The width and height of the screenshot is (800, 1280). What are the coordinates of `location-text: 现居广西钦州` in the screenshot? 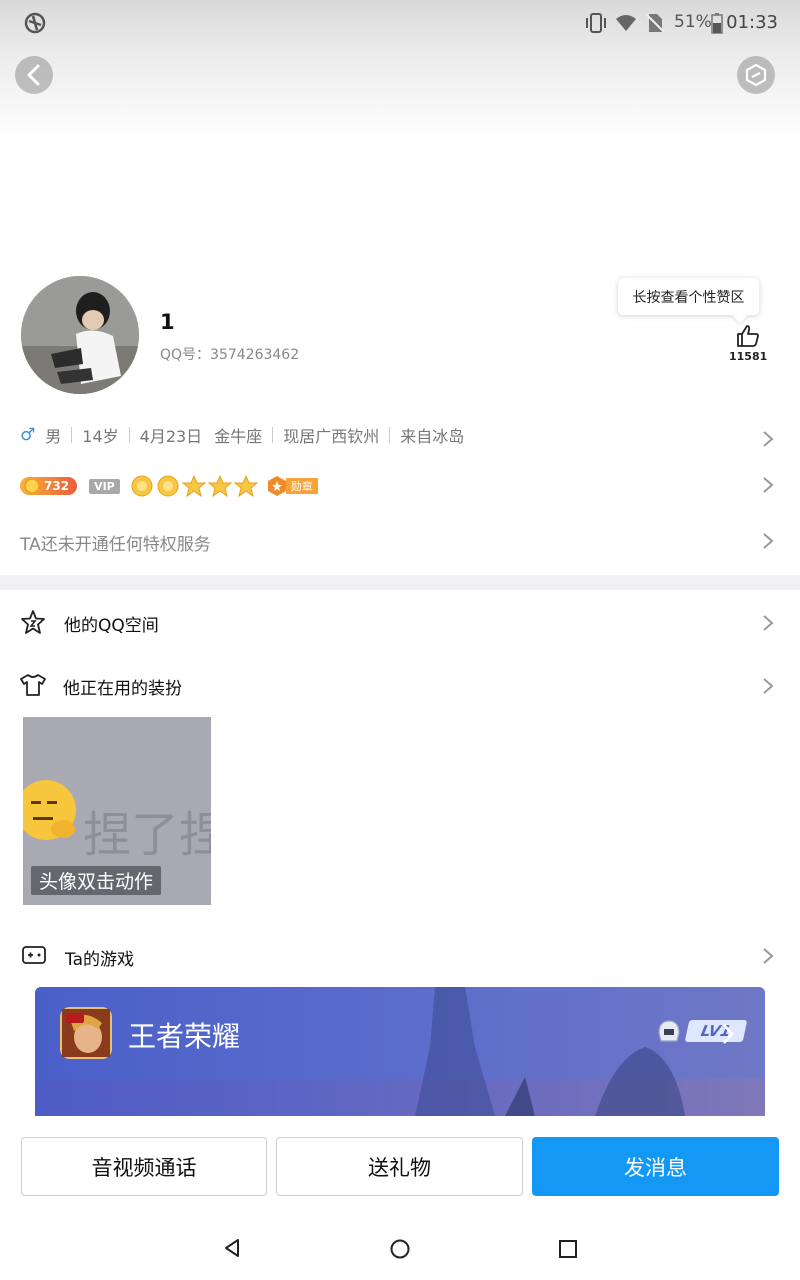 It's located at (331, 436).